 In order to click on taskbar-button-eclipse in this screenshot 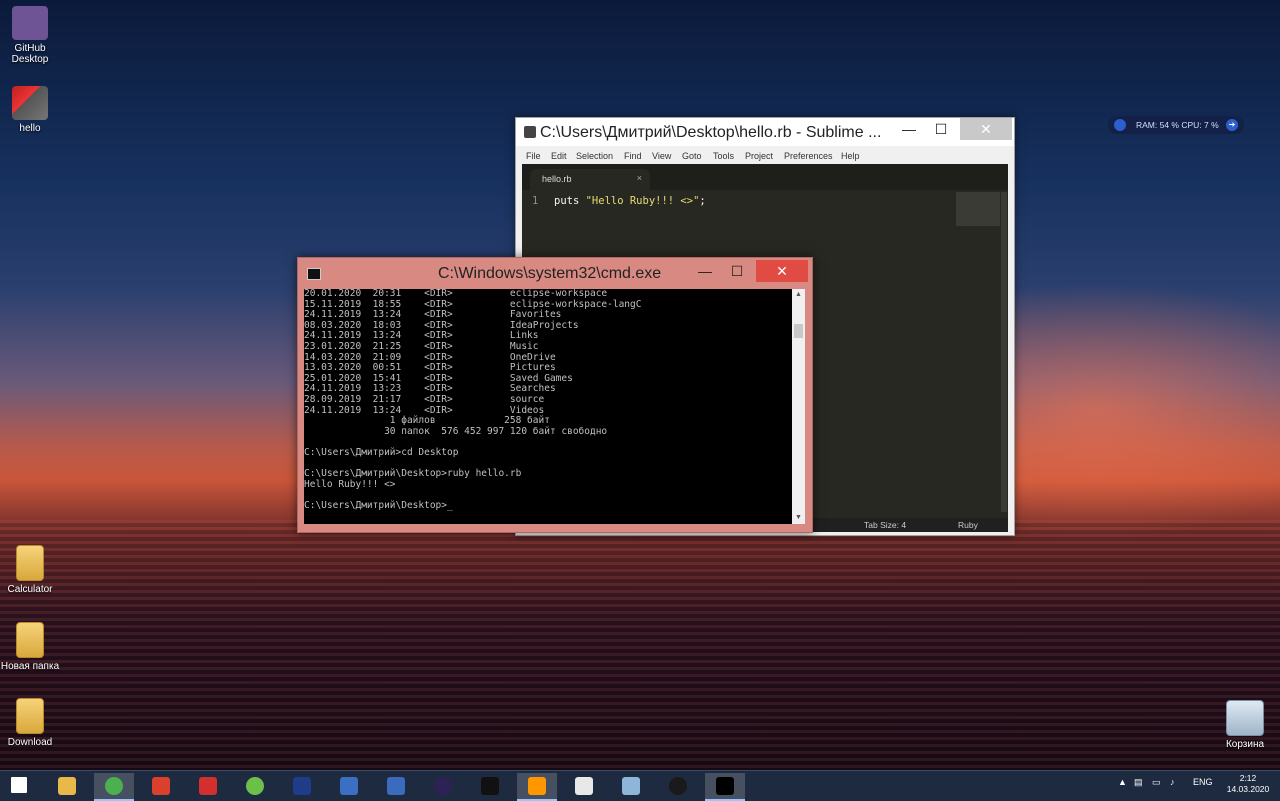, I will do `click(443, 786)`.